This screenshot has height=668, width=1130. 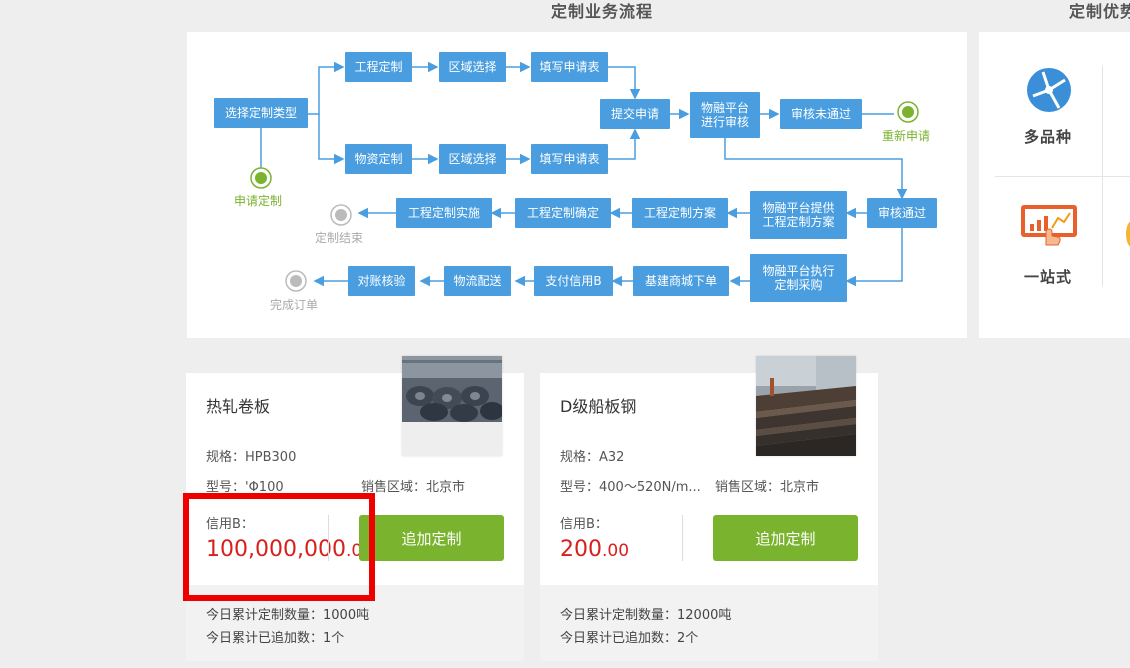 I want to click on node-region-select-1: 区域选择, so click(x=472, y=67).